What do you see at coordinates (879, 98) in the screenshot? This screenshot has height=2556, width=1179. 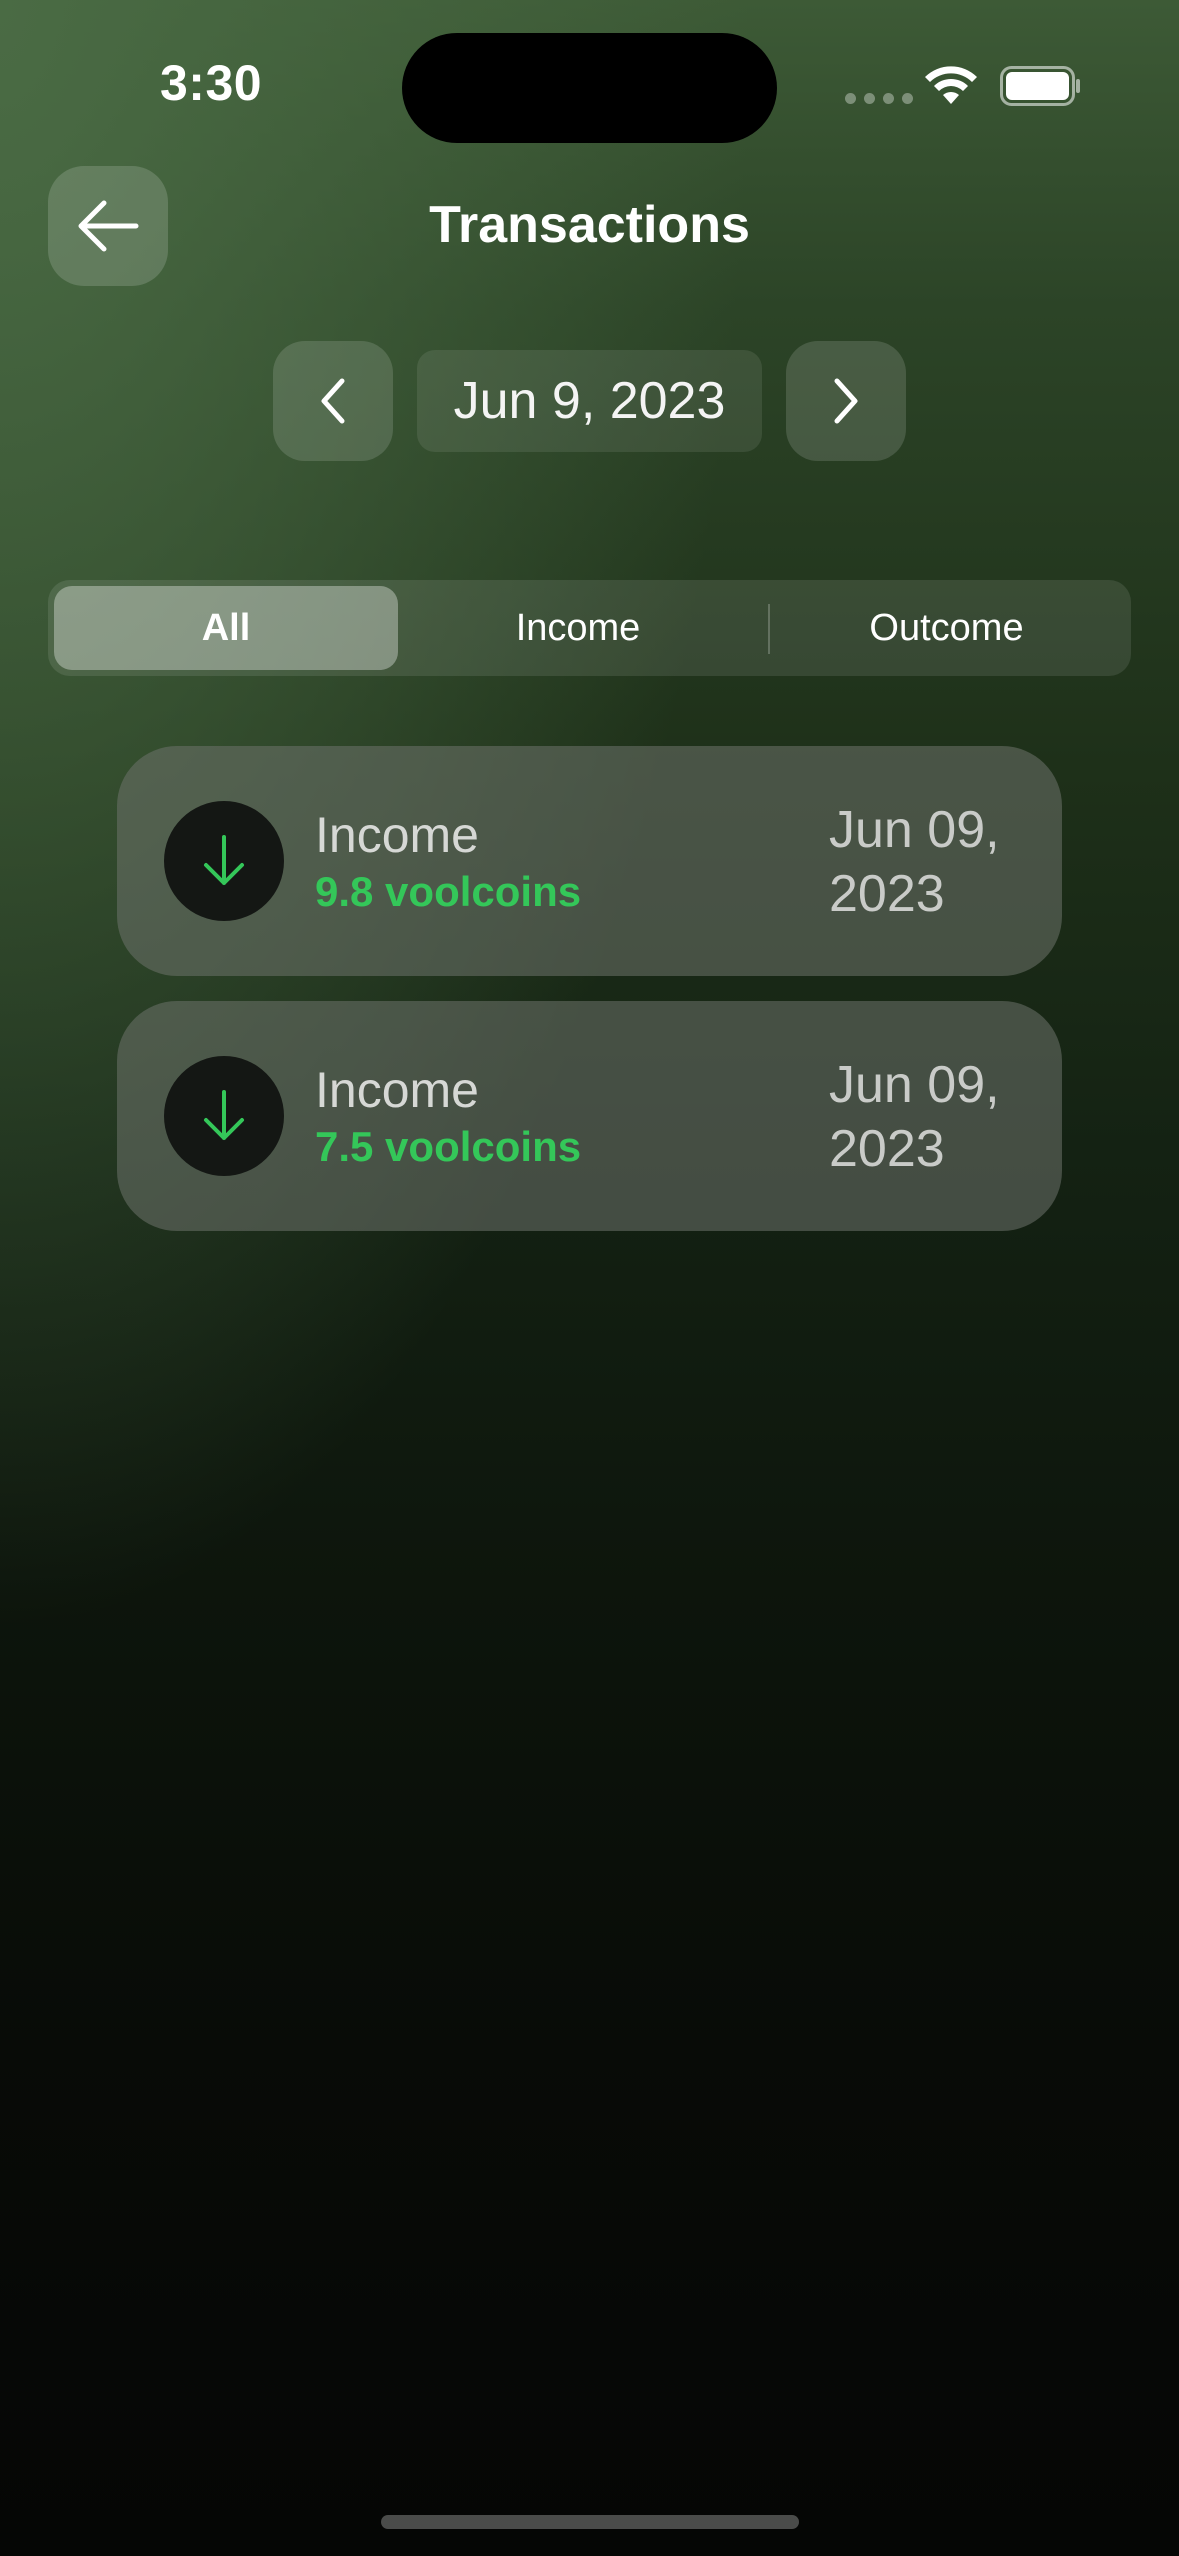 I see `cellular-signal-icon` at bounding box center [879, 98].